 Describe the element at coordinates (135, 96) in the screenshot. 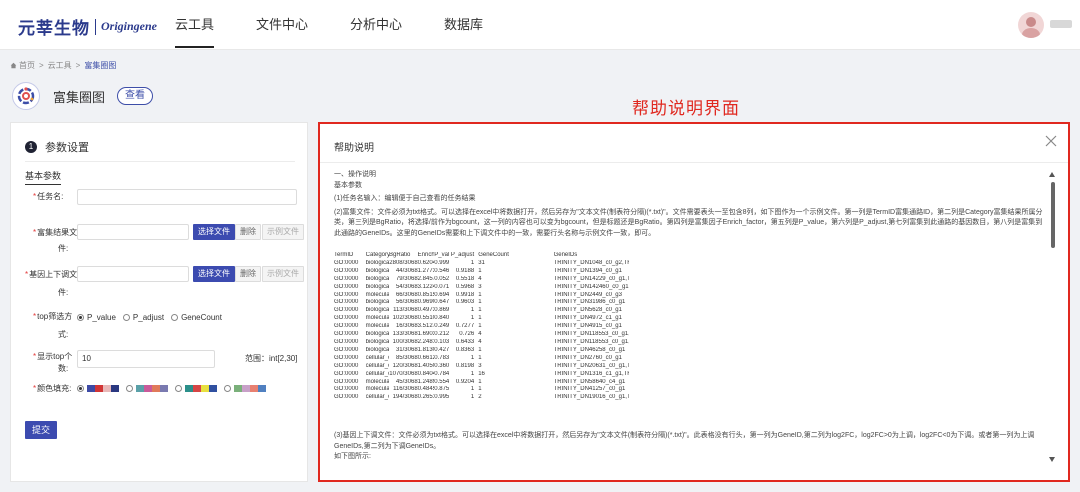

I see `view-button: 查看` at that location.